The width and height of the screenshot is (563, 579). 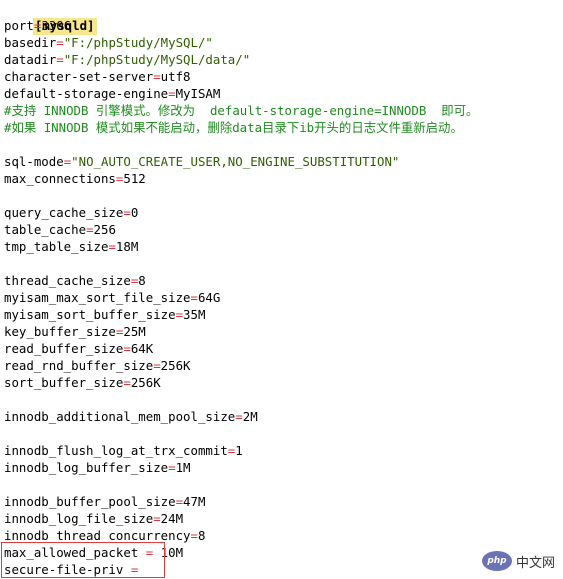 What do you see at coordinates (283, 467) in the screenshot?
I see `config-line: innodb_log_buffer_size=1M` at bounding box center [283, 467].